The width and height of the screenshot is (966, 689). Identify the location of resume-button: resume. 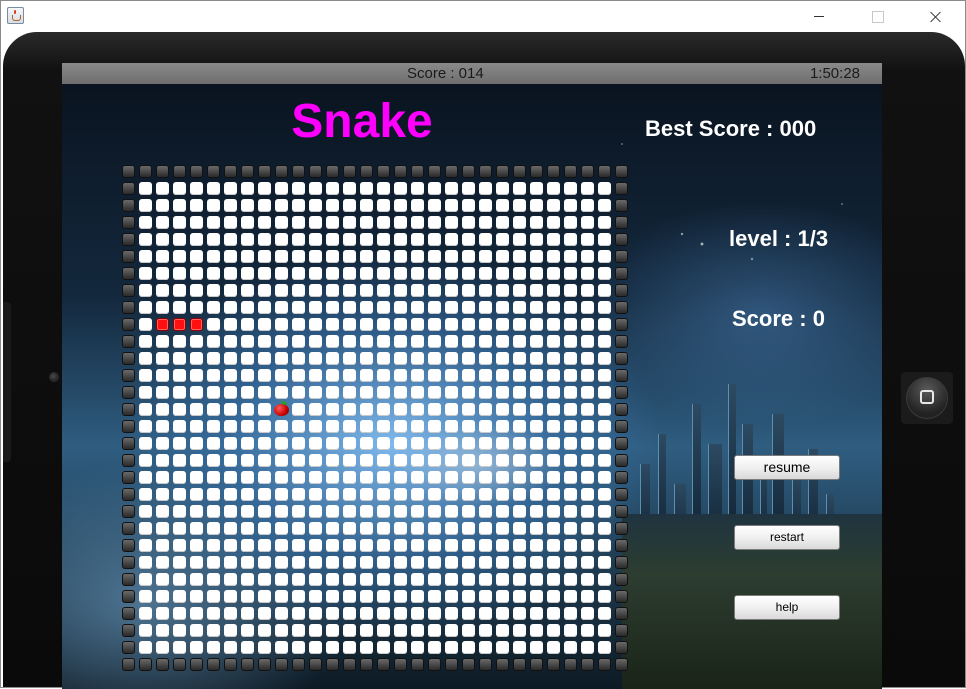
(787, 467).